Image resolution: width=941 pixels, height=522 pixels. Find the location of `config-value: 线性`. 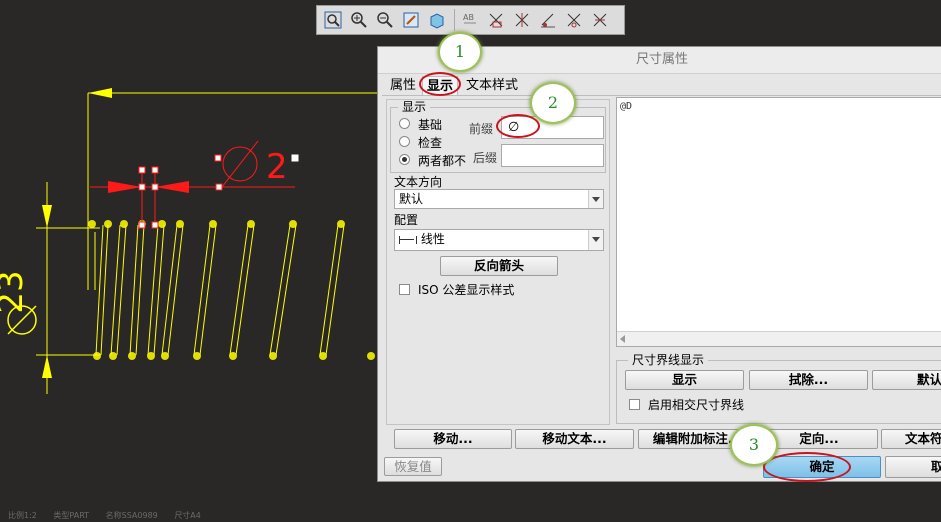

config-value: 线性 is located at coordinates (432, 239).